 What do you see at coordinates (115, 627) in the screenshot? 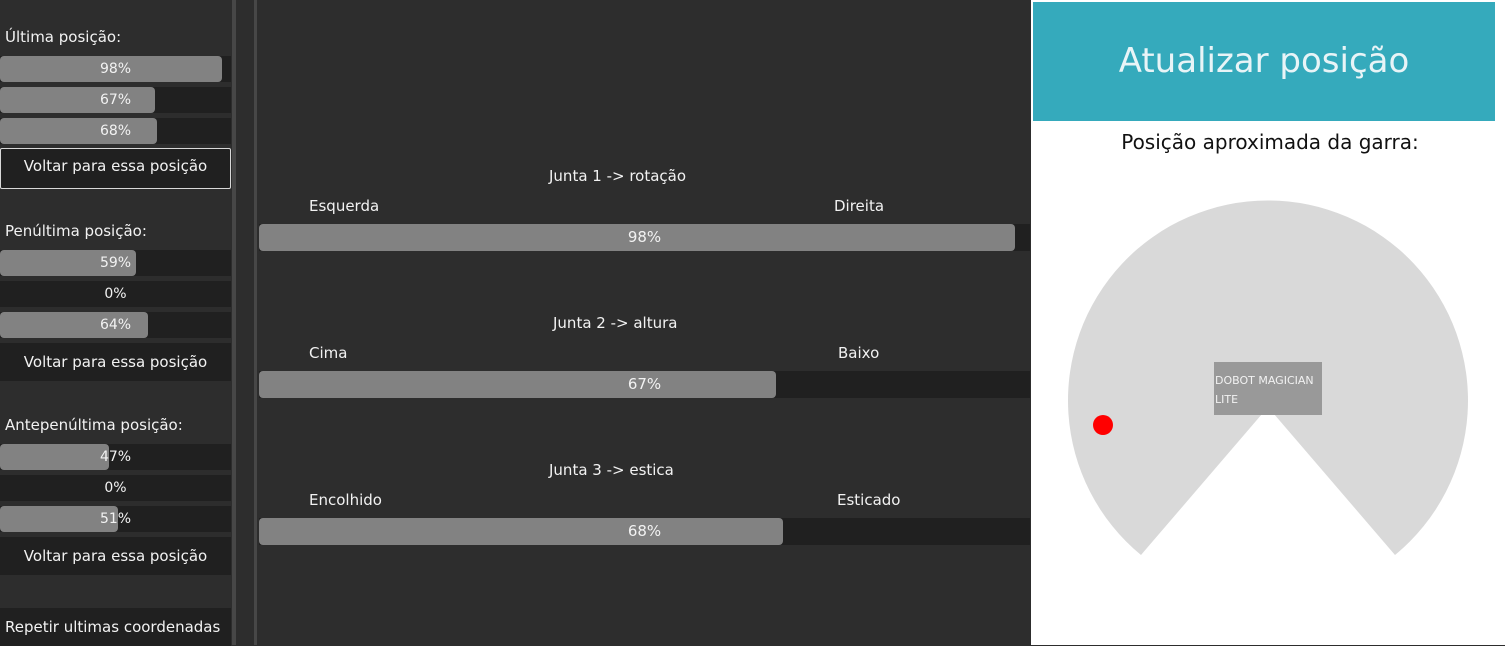
I see `repeat-last-coordinates-button: Repetir ultimas coordenadas` at bounding box center [115, 627].